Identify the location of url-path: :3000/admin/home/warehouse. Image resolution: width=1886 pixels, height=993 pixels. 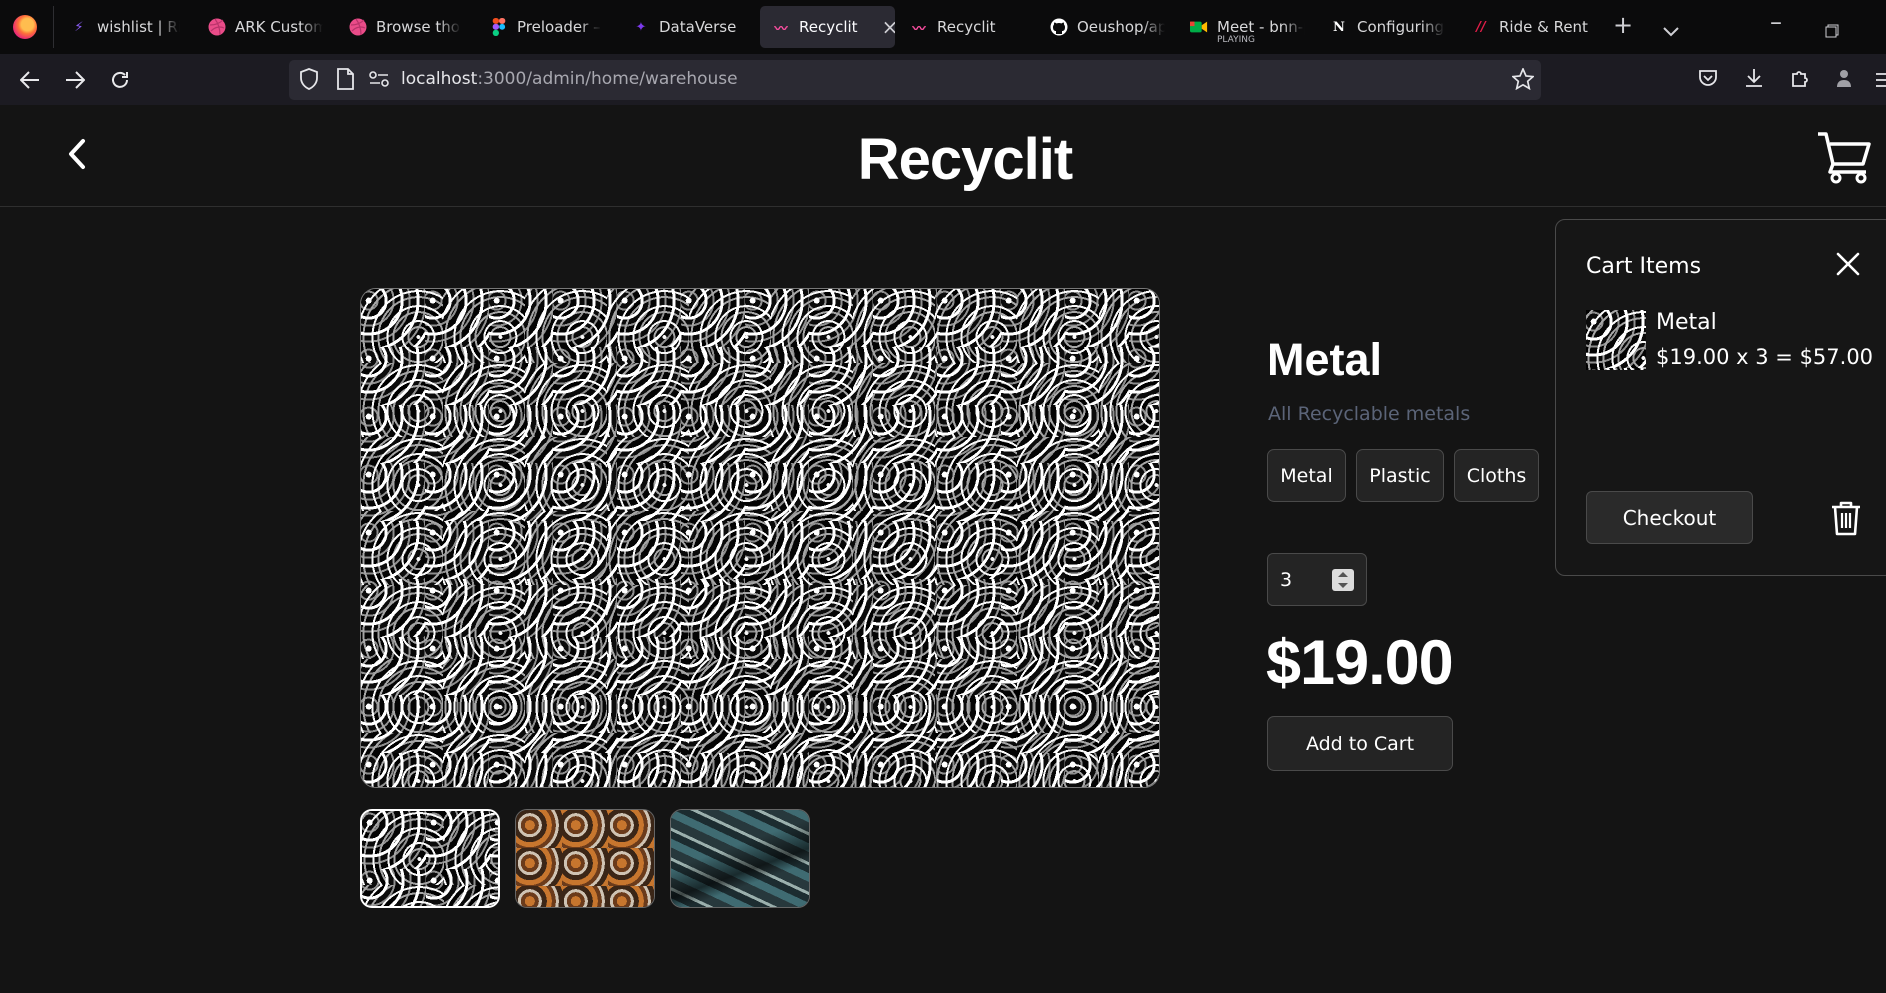
(607, 79).